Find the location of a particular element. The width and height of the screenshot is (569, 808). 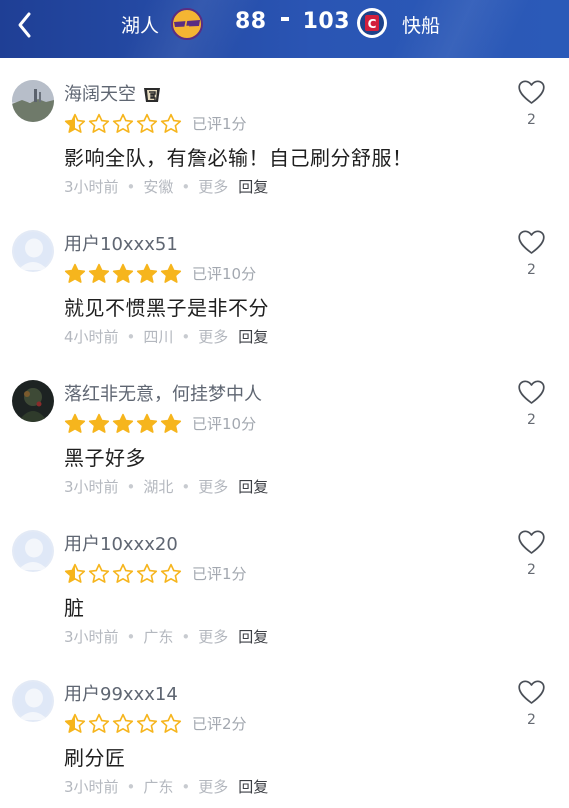

comment-text: 就见不惯黑子是非不分 is located at coordinates (166, 308).